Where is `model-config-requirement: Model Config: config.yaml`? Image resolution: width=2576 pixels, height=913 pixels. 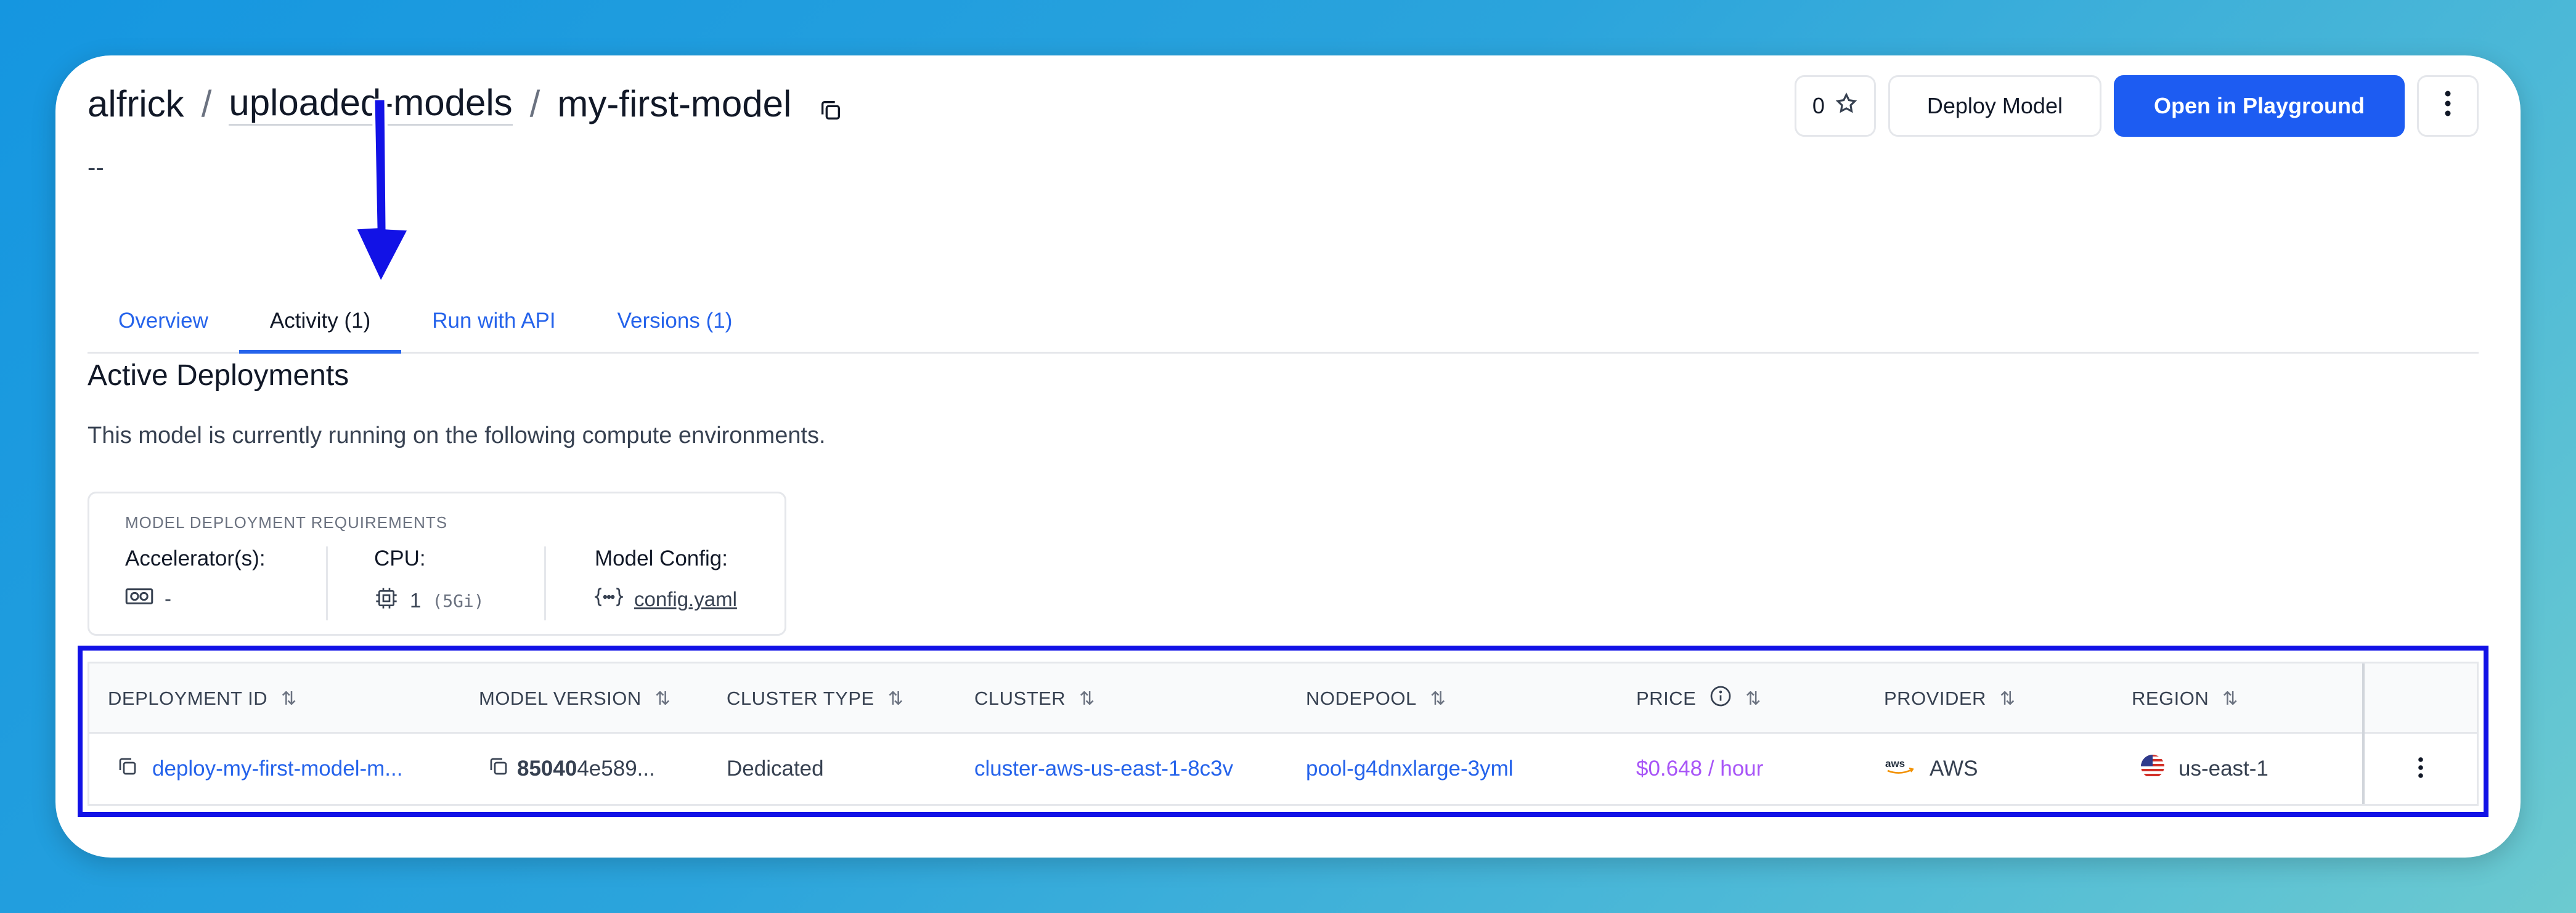 model-config-requirement: Model Config: config.yaml is located at coordinates (665, 583).